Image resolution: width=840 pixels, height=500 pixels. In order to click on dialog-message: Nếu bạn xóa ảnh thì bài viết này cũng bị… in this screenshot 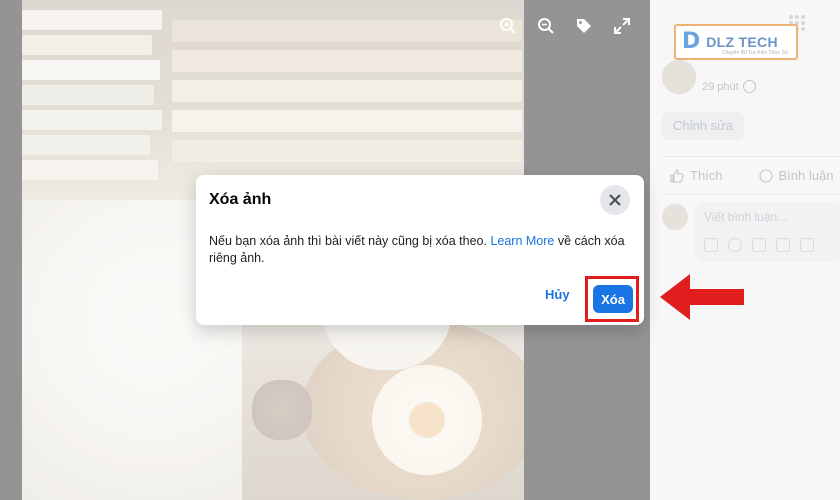, I will do `click(421, 250)`.